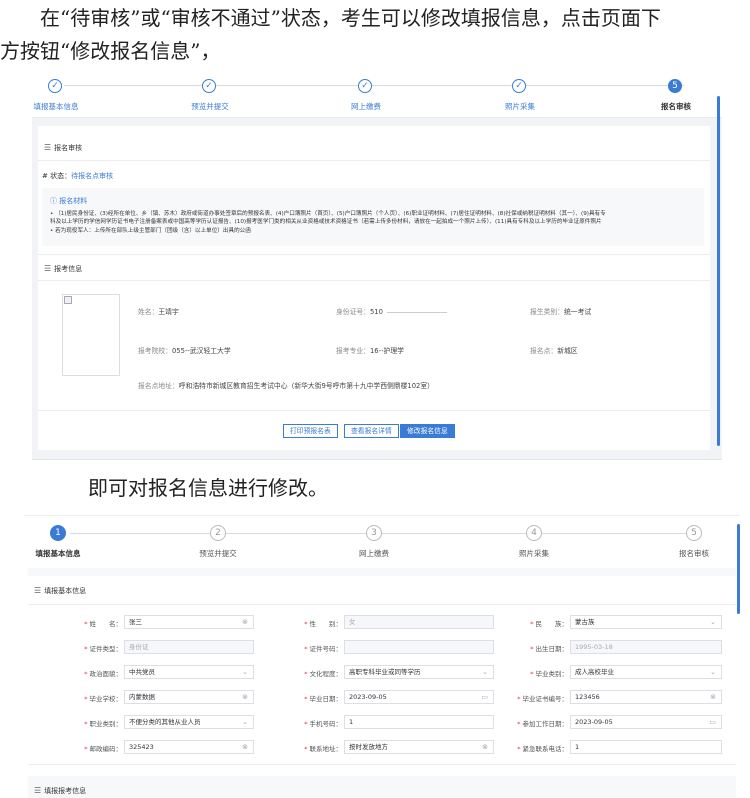  I want to click on info-site: 报名点：新城区, so click(554, 351).